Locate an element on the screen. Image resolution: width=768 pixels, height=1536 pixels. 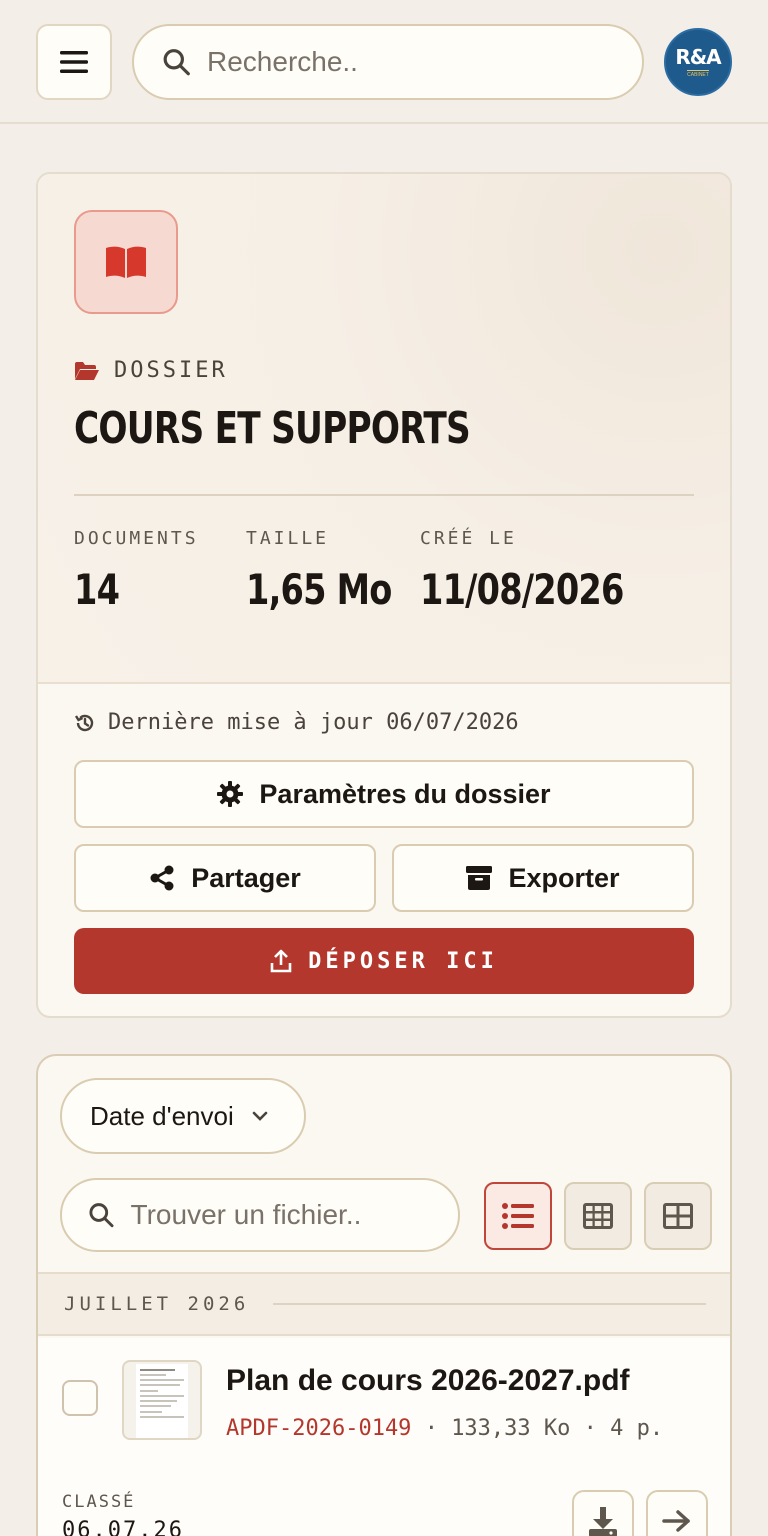
sort-select: Date d'envoi is located at coordinates (183, 1116).